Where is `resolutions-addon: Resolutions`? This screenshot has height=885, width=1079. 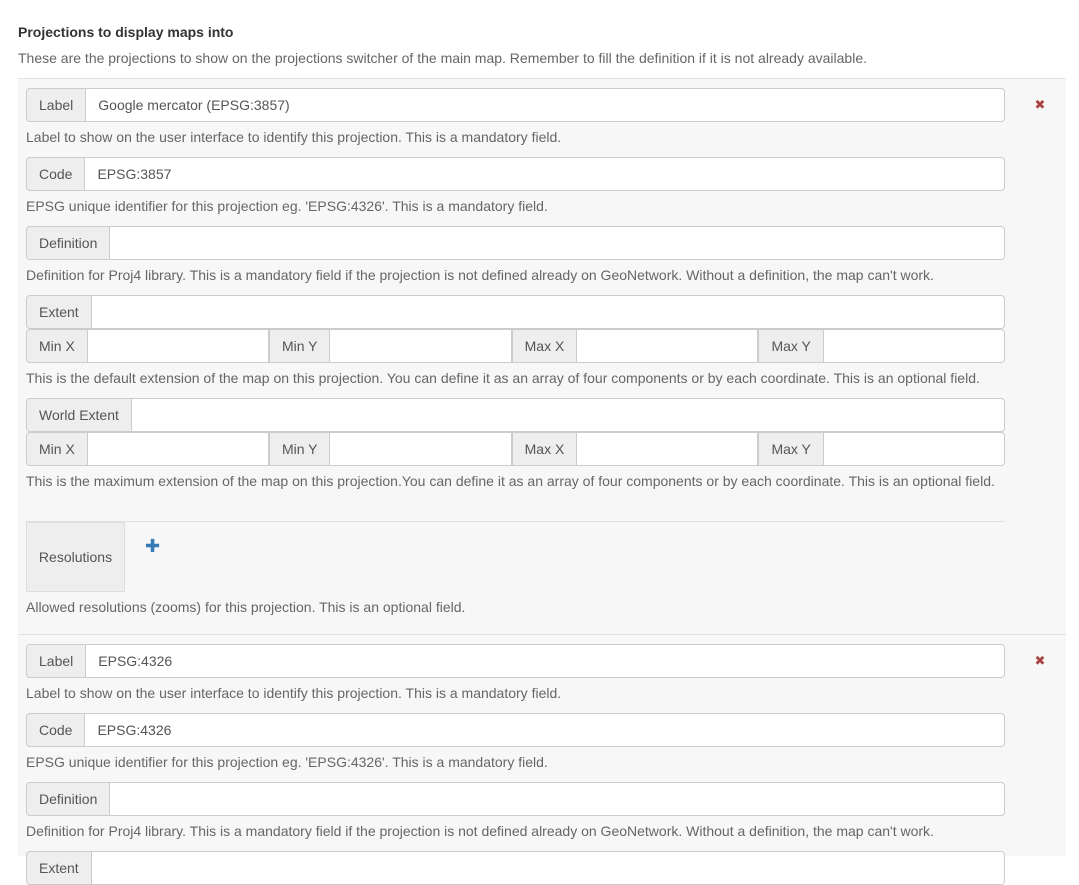
resolutions-addon: Resolutions is located at coordinates (75, 557).